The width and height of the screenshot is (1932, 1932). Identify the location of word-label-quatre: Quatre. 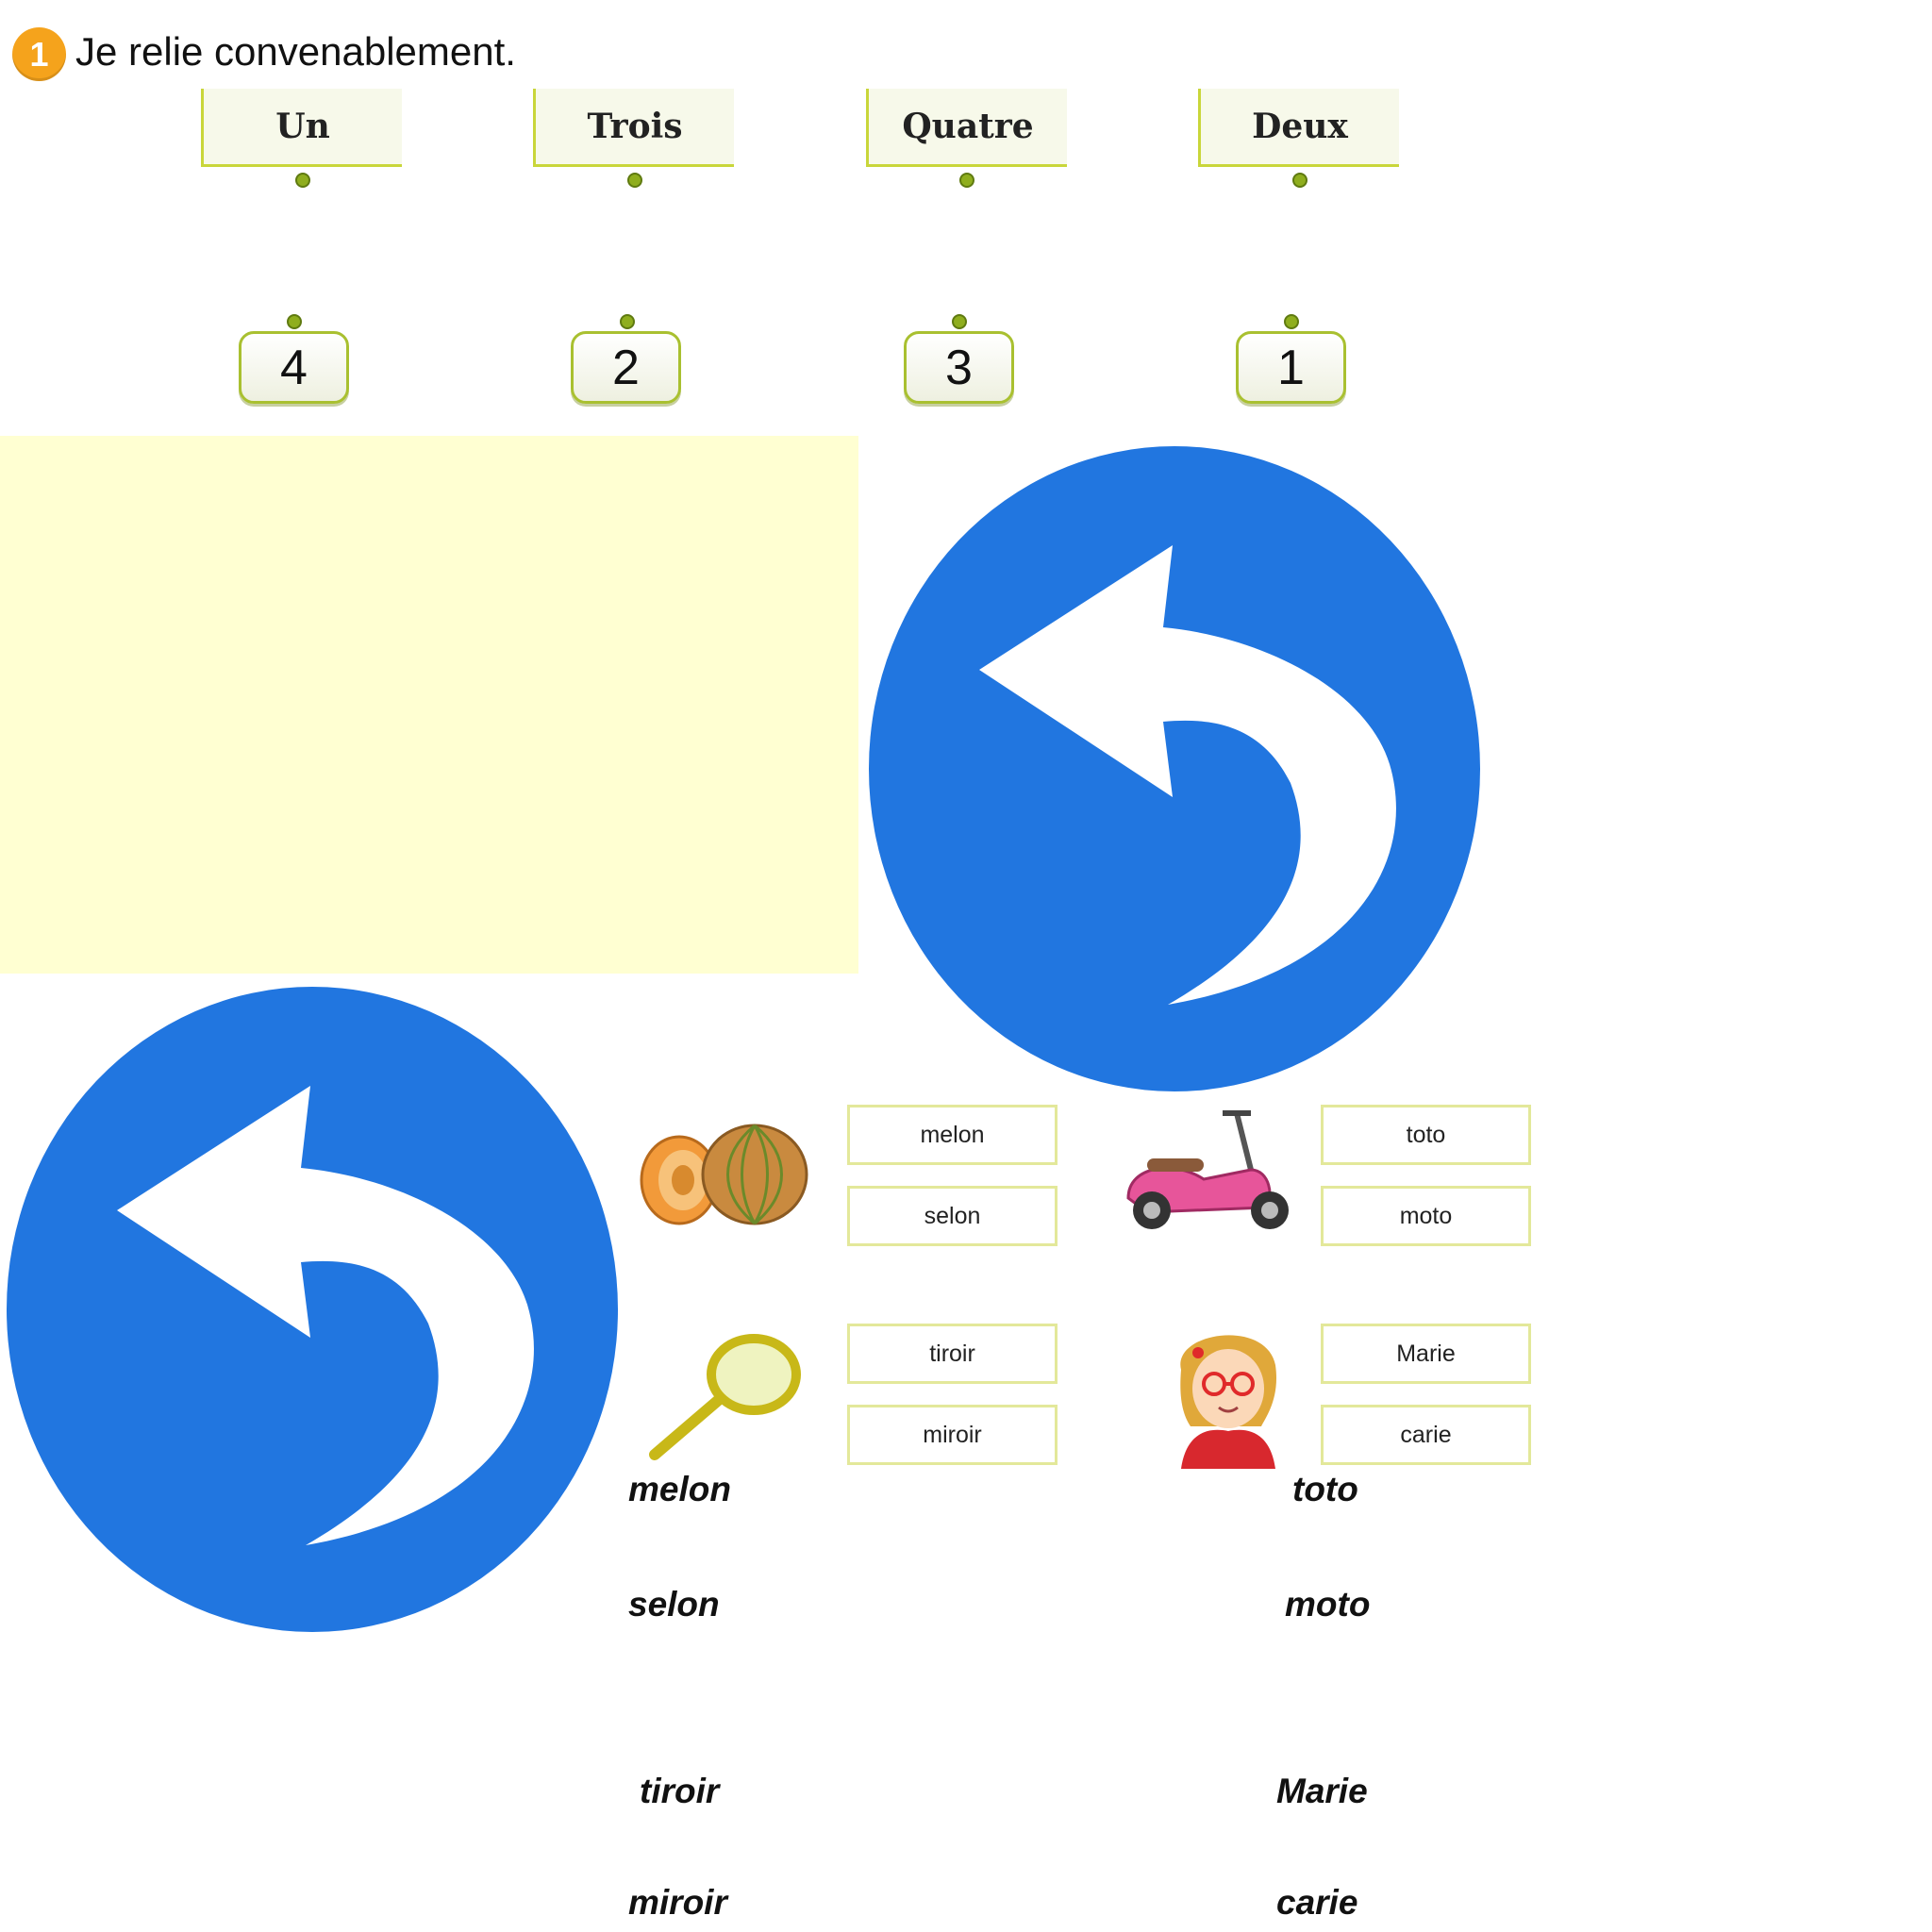
(967, 128).